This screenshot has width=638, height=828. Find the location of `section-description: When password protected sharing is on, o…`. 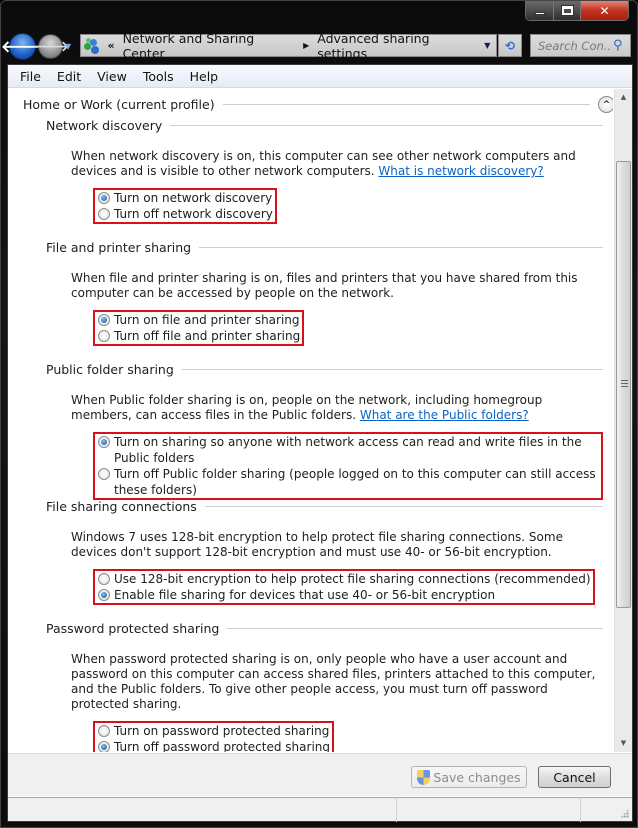

section-description: When password protected sharing is on, o… is located at coordinates (336, 682).